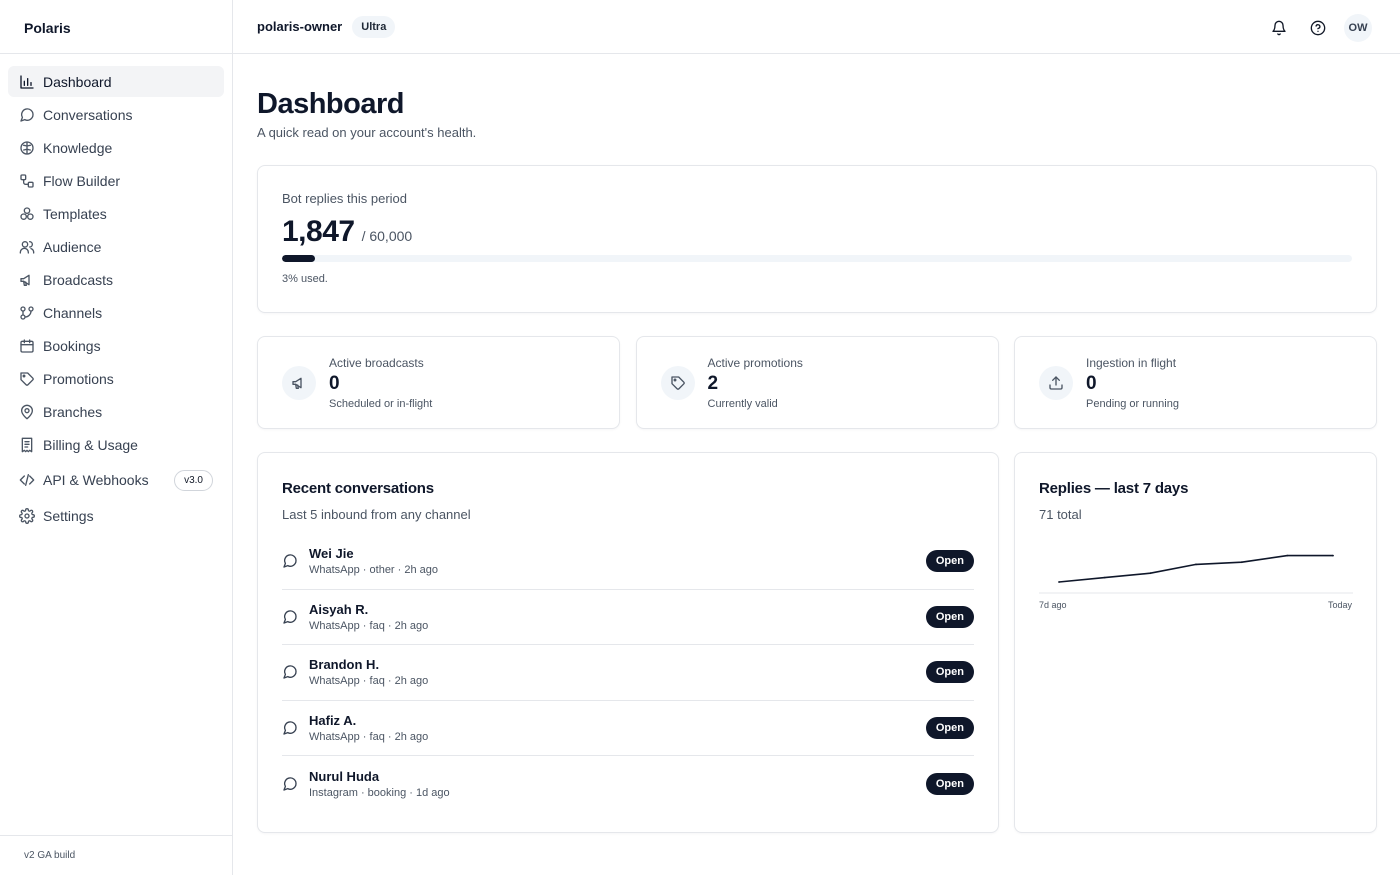  Describe the element at coordinates (27, 181) in the screenshot. I see `workflow-icon` at that location.